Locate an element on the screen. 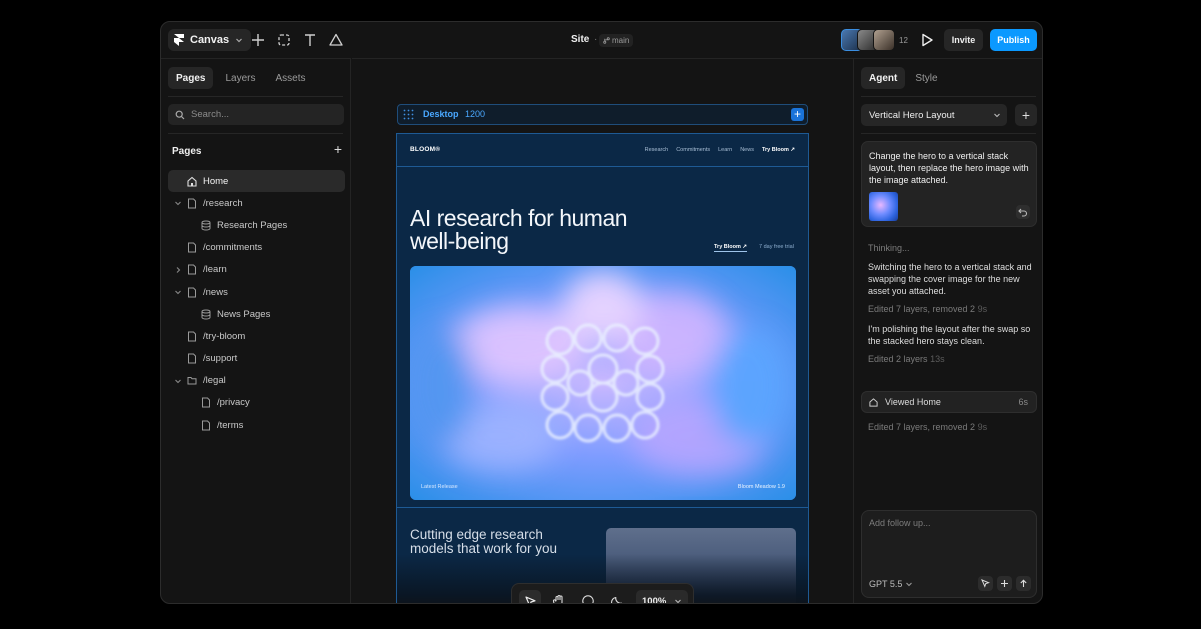  site-brand: BLOOM® is located at coordinates (425, 149).